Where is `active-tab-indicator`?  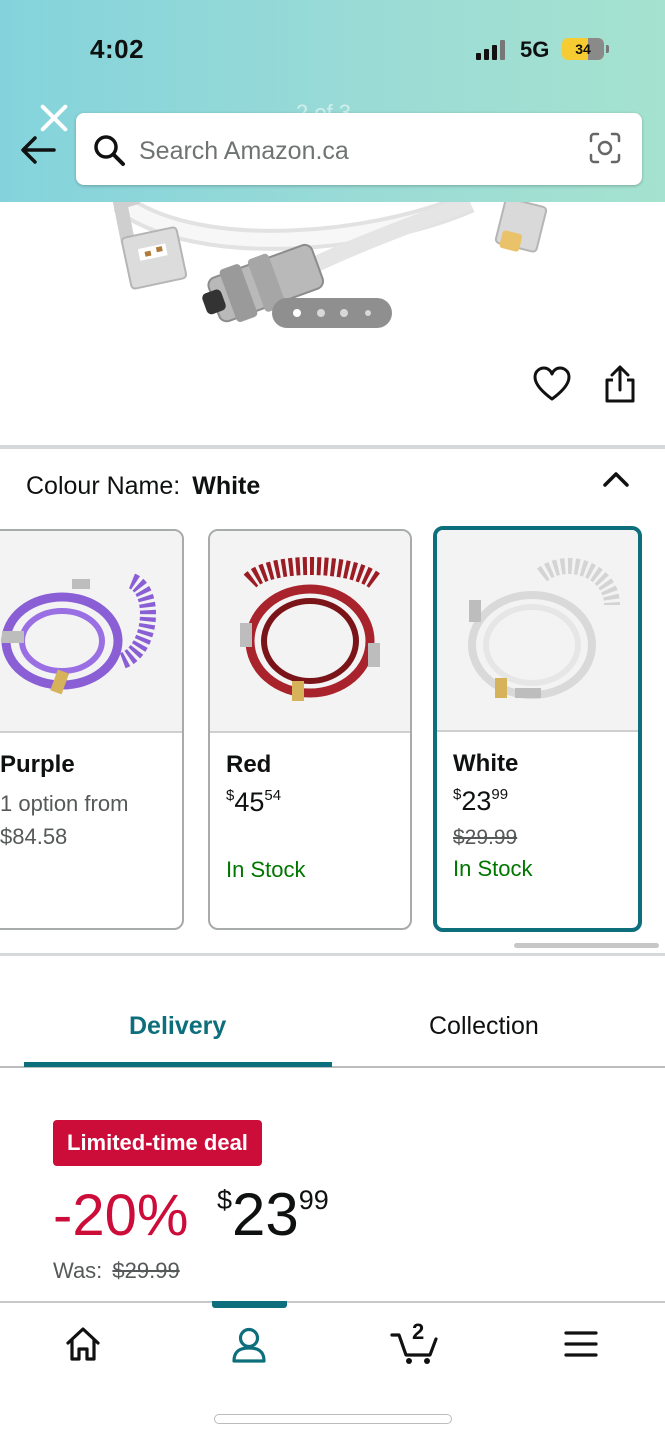
active-tab-indicator is located at coordinates (178, 1064).